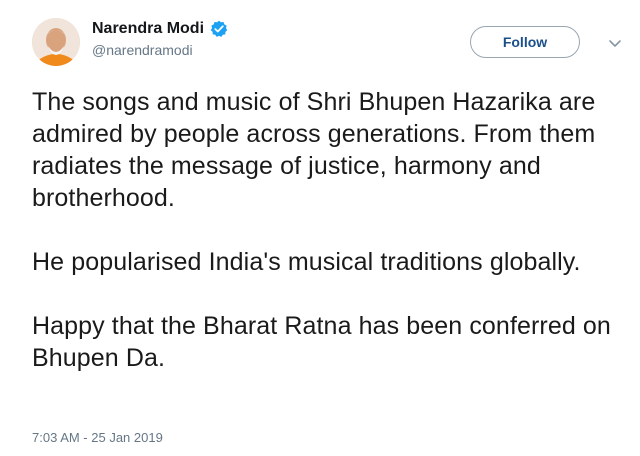 Image resolution: width=640 pixels, height=456 pixels. What do you see at coordinates (327, 44) in the screenshot?
I see `tweet-header: Narendra Modi @narendramodi Follow` at bounding box center [327, 44].